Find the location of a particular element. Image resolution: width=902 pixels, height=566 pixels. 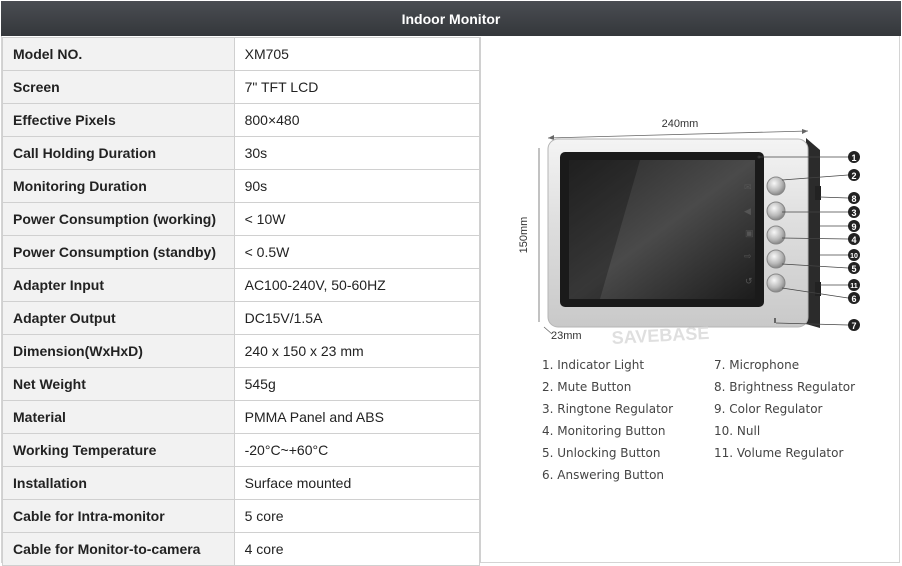

table-row: Power Consumption (standby) < 0.5W is located at coordinates (241, 252).